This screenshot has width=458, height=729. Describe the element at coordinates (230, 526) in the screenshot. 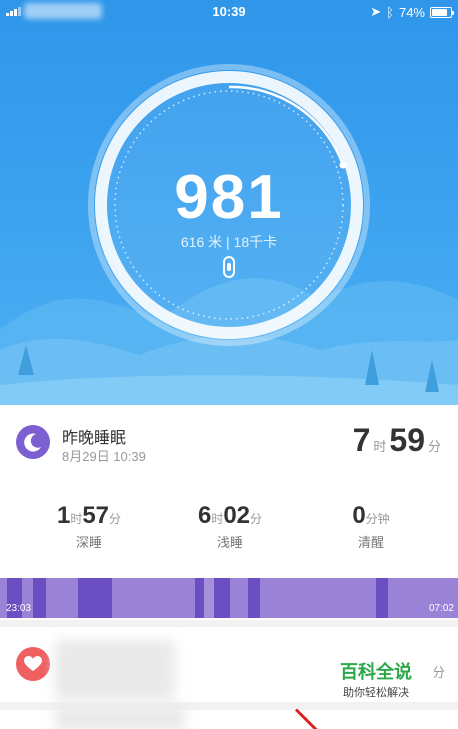

I see `stat-light-sleep: 6时02分 浅睡` at that location.